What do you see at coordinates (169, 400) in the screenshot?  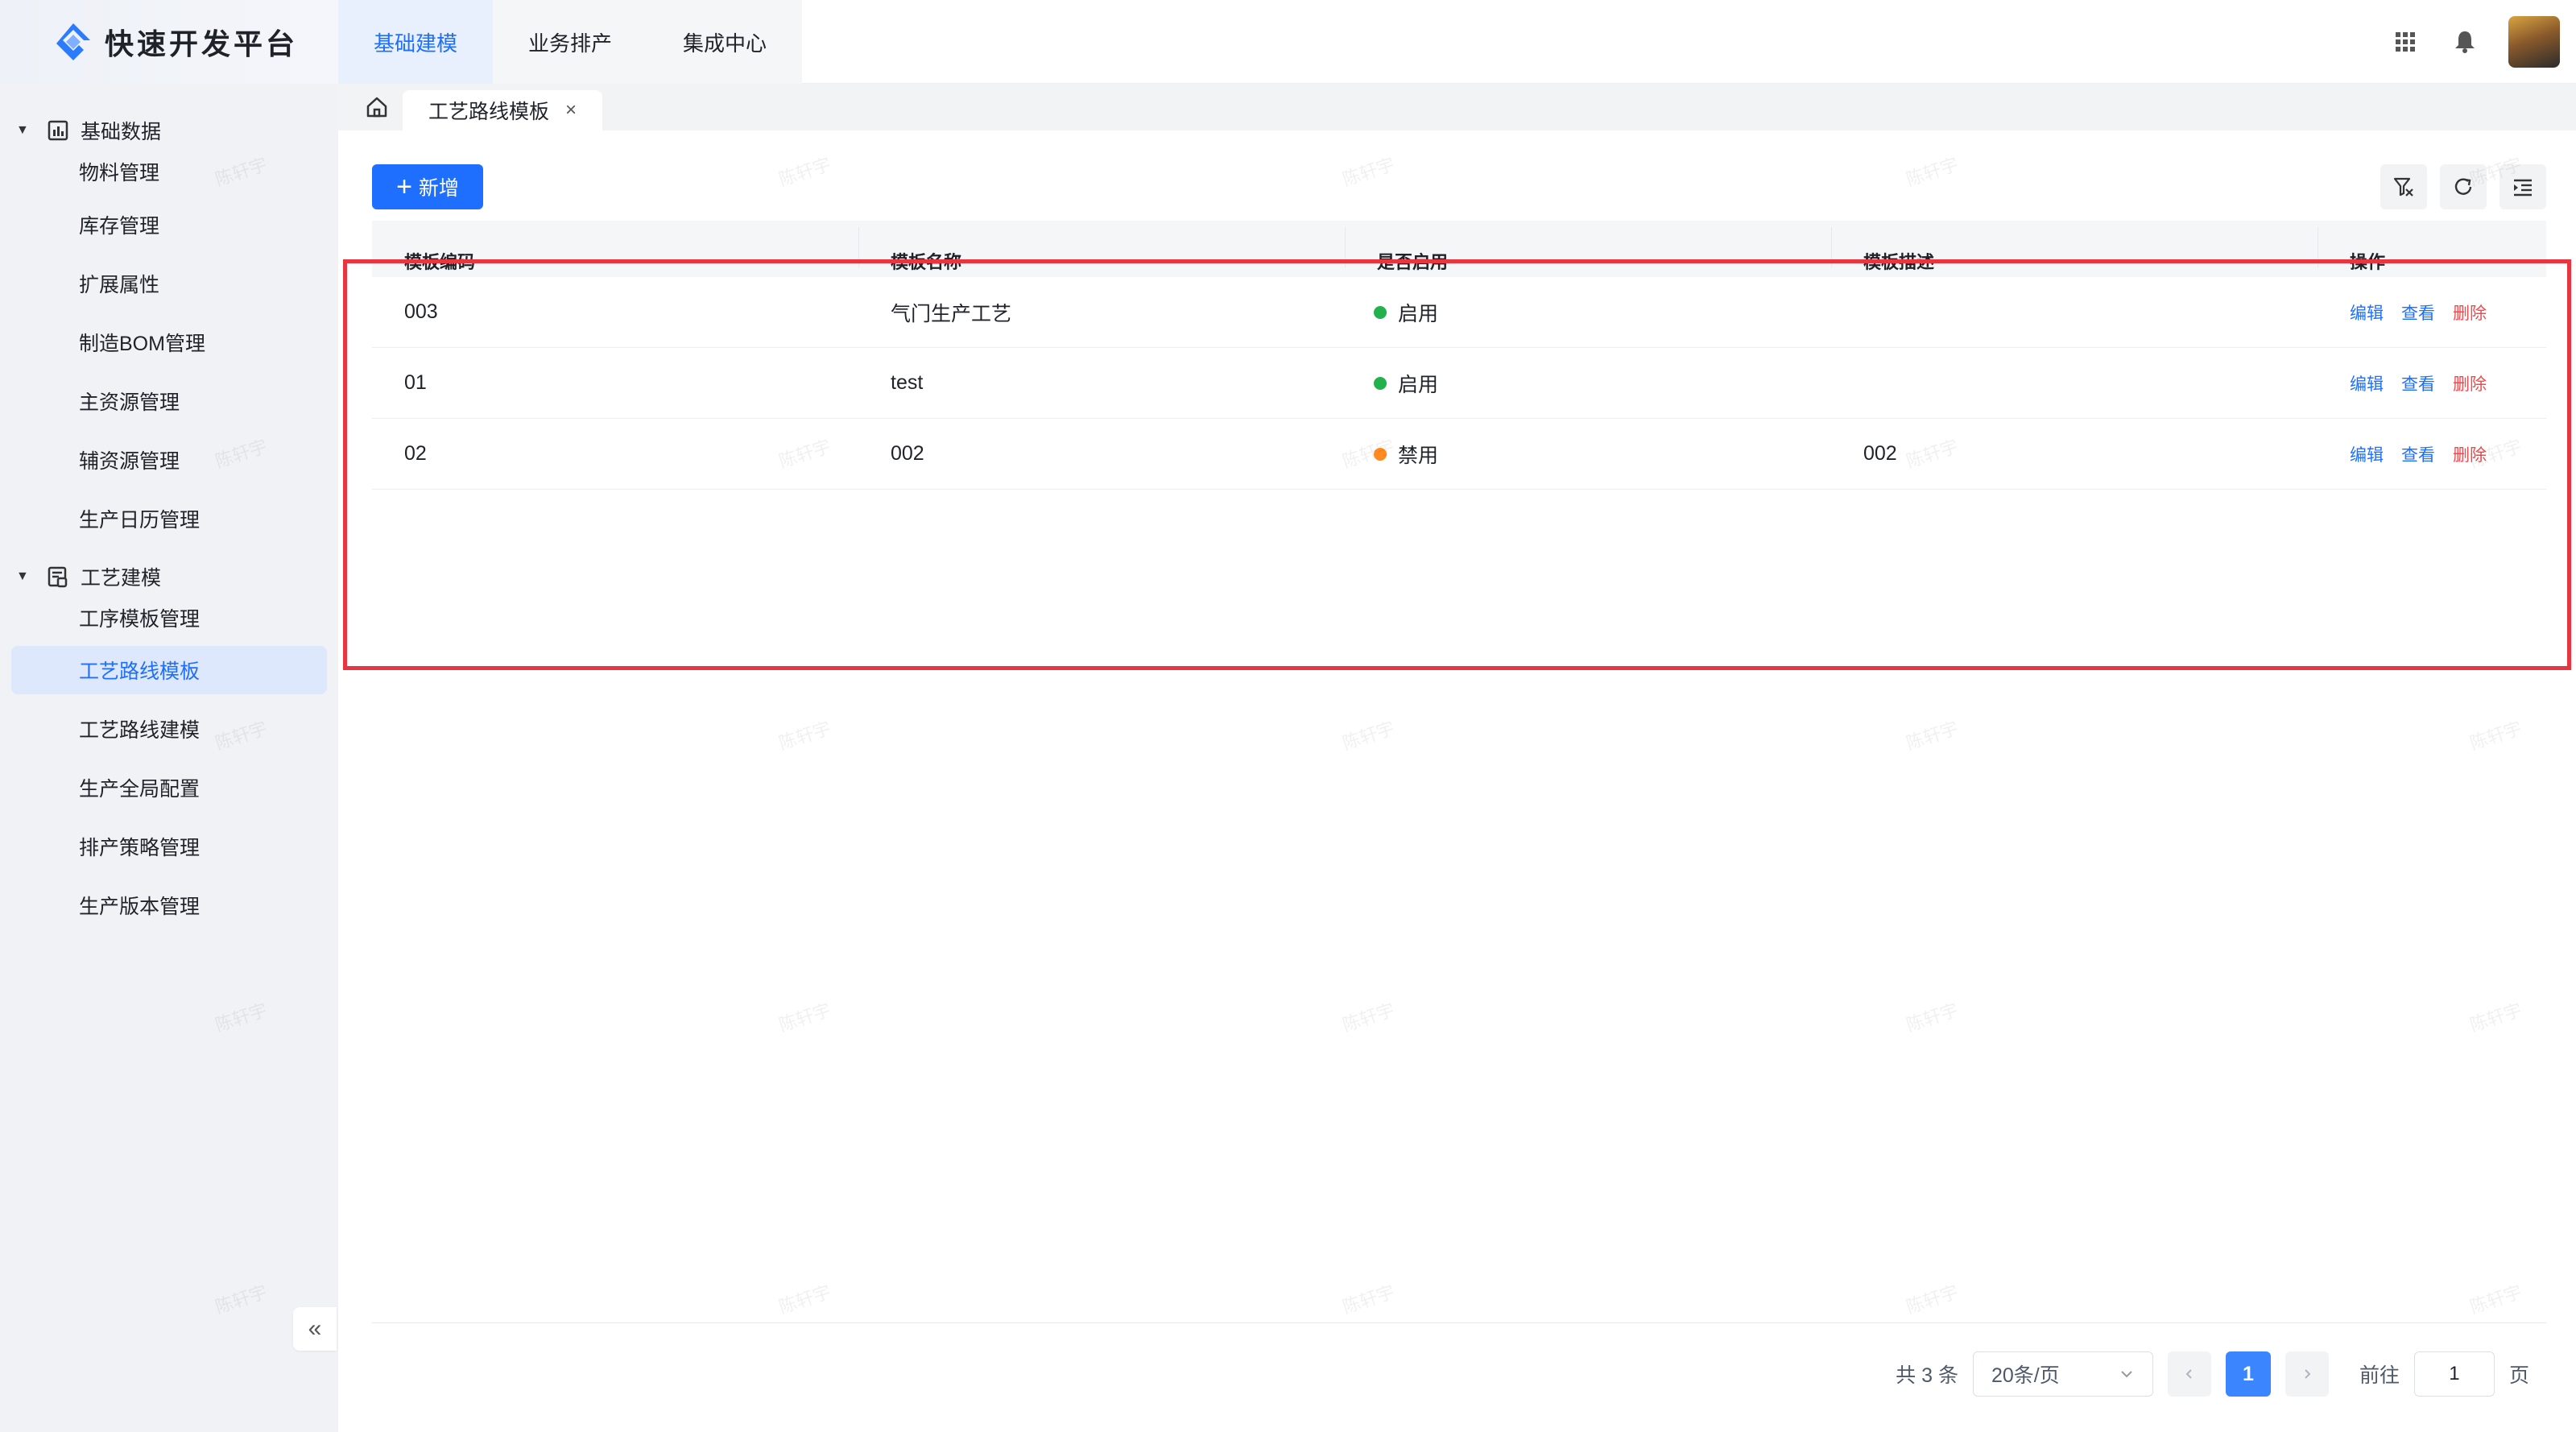 I see `sidebar-item-main-resource: 主资源管理` at bounding box center [169, 400].